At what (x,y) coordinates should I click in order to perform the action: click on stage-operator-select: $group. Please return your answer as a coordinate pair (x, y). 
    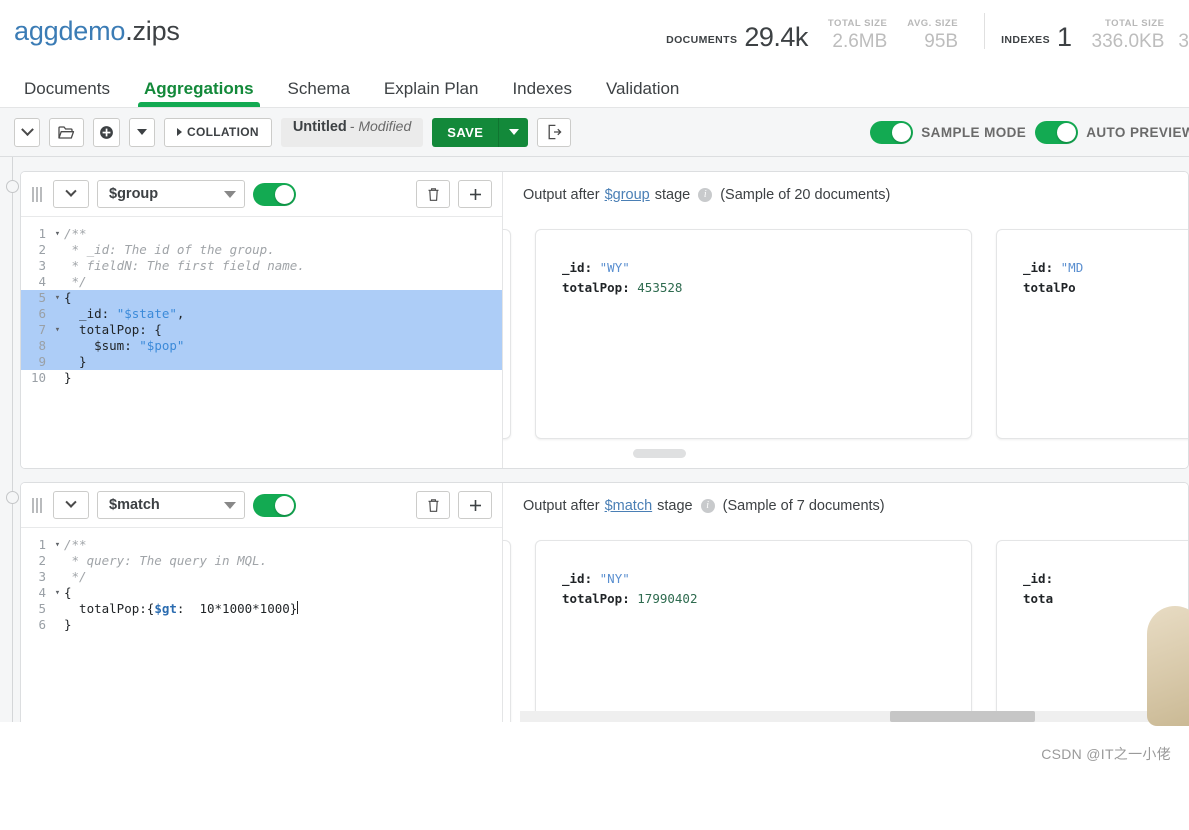
    Looking at the image, I should click on (171, 194).